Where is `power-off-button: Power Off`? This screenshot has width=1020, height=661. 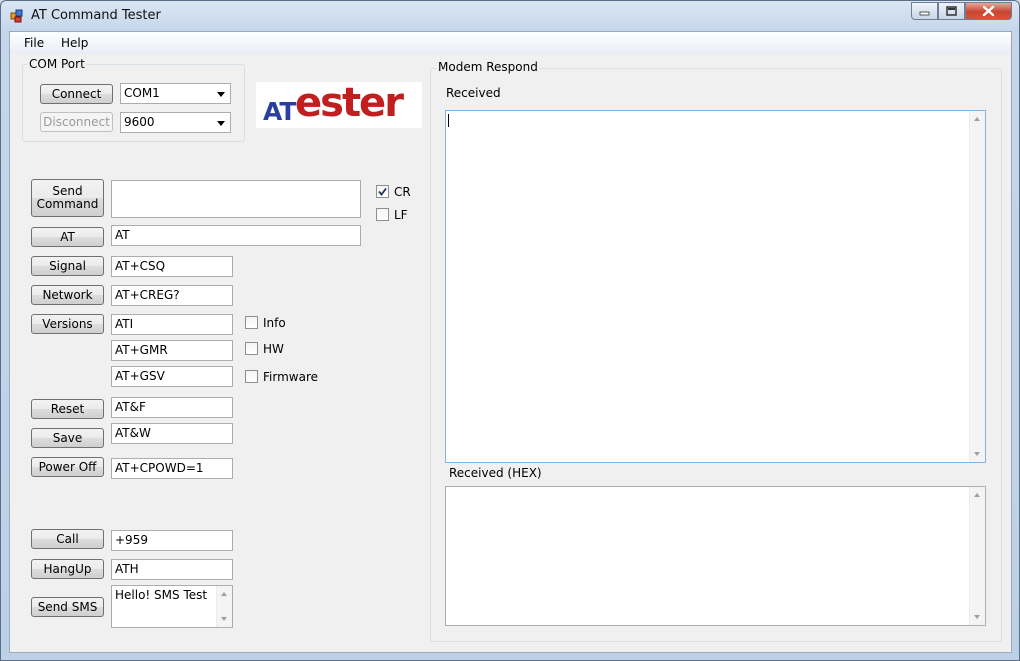 power-off-button: Power Off is located at coordinates (67, 467).